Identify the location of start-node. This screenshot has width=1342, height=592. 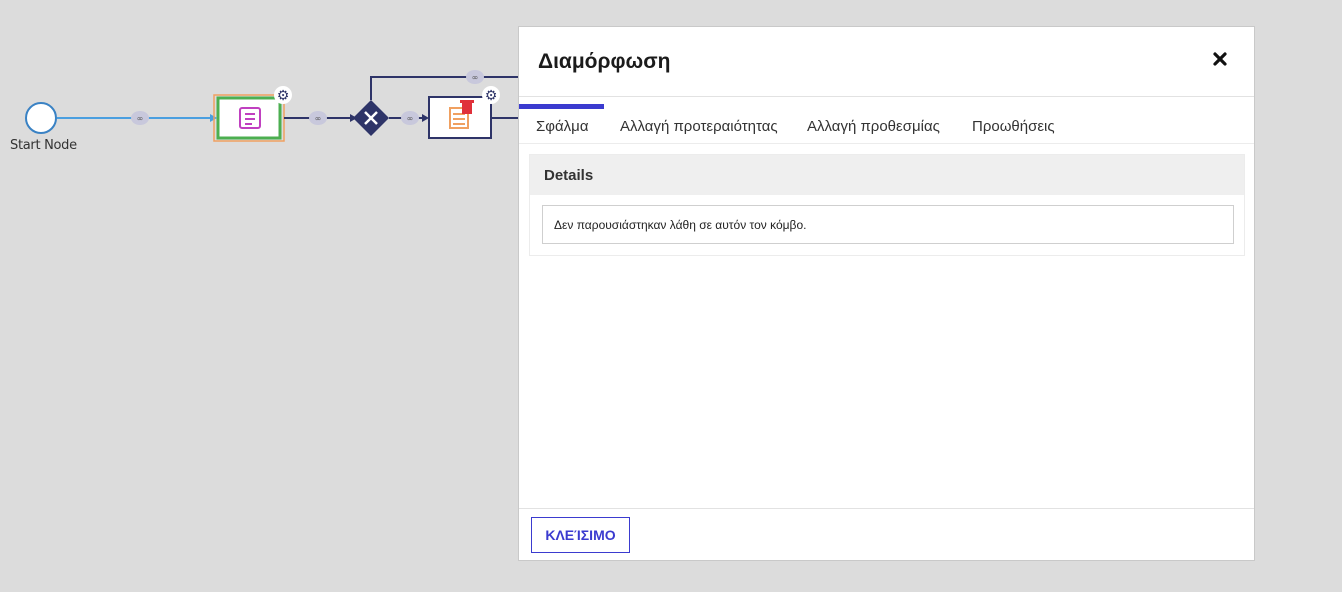
(41, 118).